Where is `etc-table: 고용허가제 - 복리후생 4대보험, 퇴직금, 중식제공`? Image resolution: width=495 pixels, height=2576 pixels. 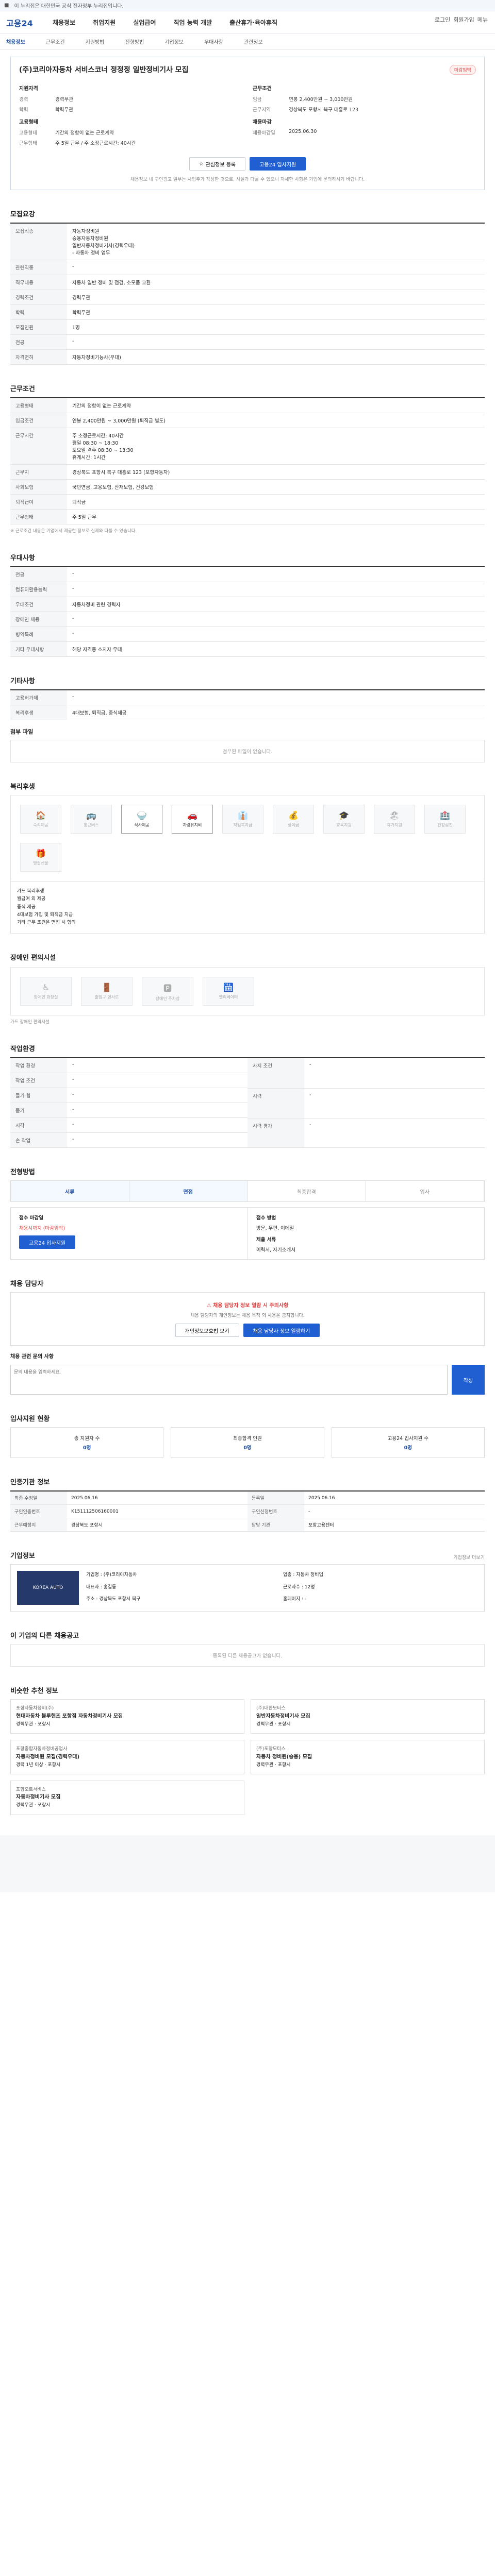 etc-table: 고용허가제 - 복리후생 4대보험, 퇴직금, 중식제공 is located at coordinates (247, 704).